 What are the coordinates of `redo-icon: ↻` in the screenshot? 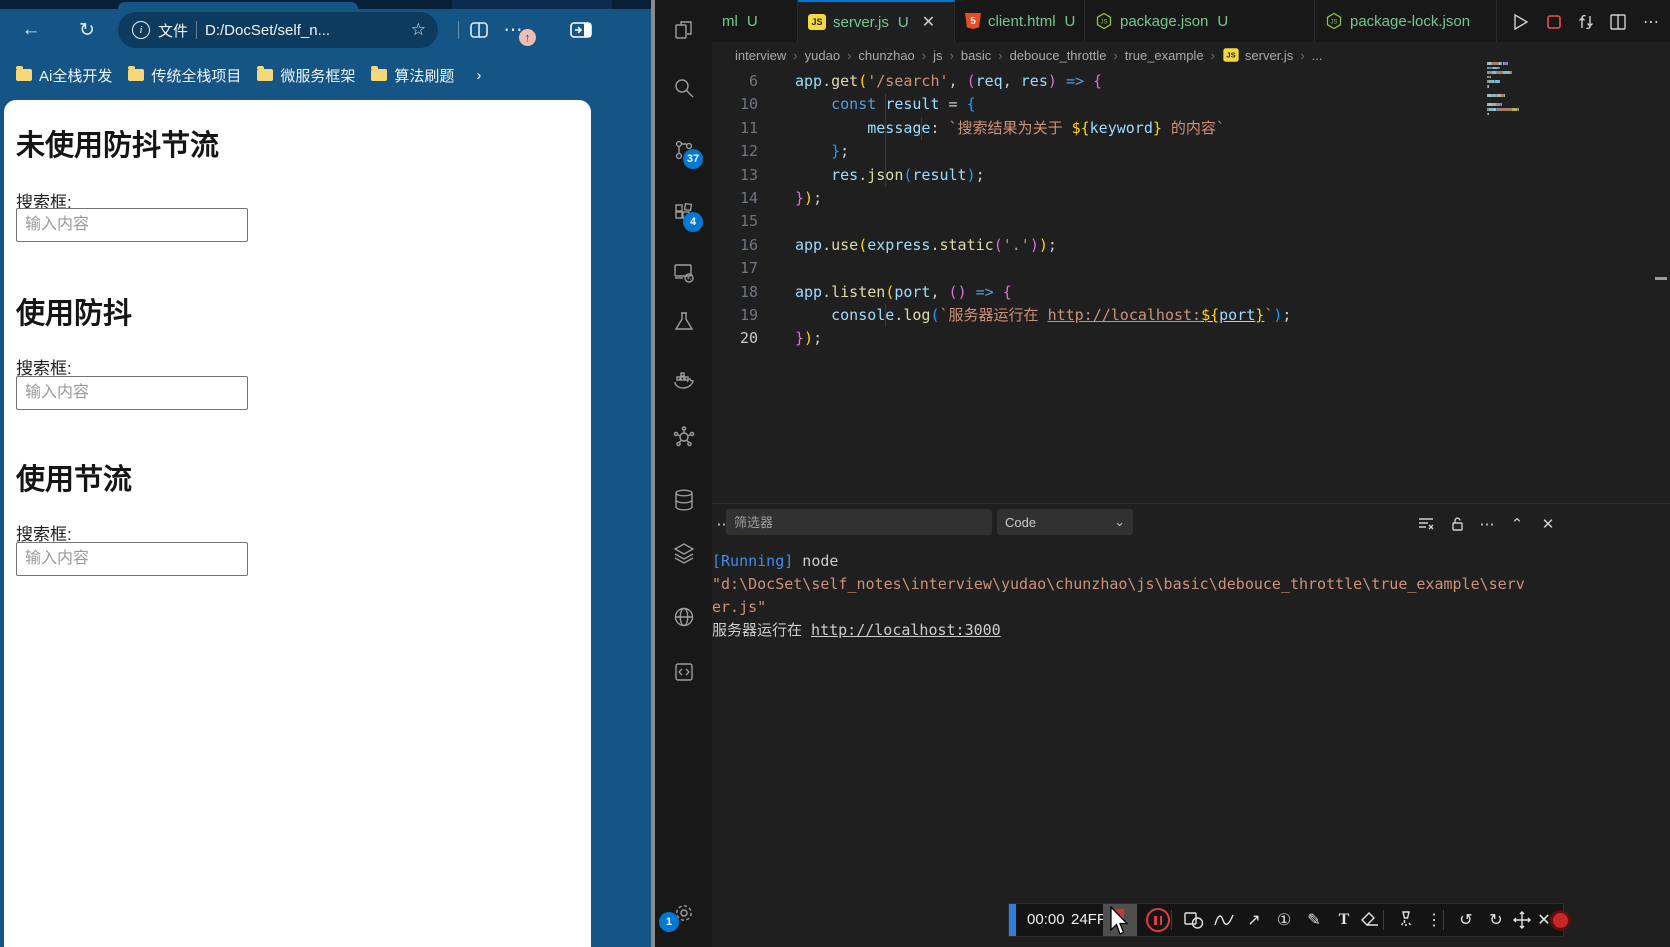 It's located at (1496, 920).